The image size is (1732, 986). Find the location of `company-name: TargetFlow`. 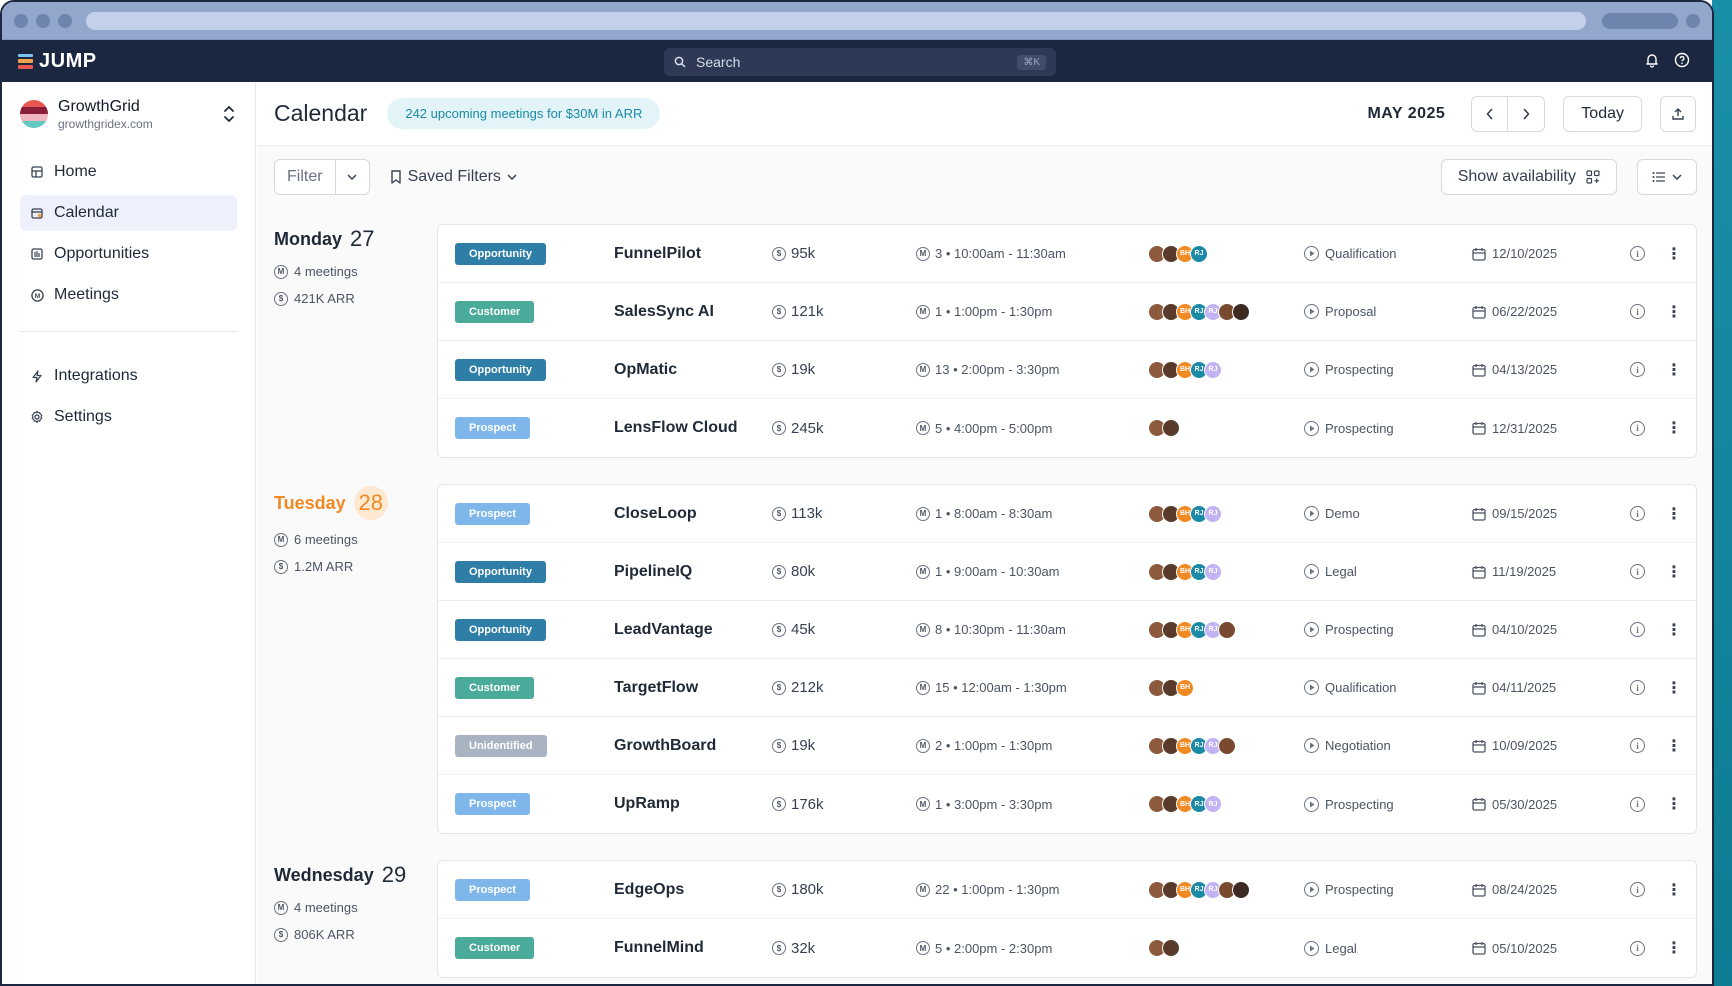

company-name: TargetFlow is located at coordinates (656, 688).